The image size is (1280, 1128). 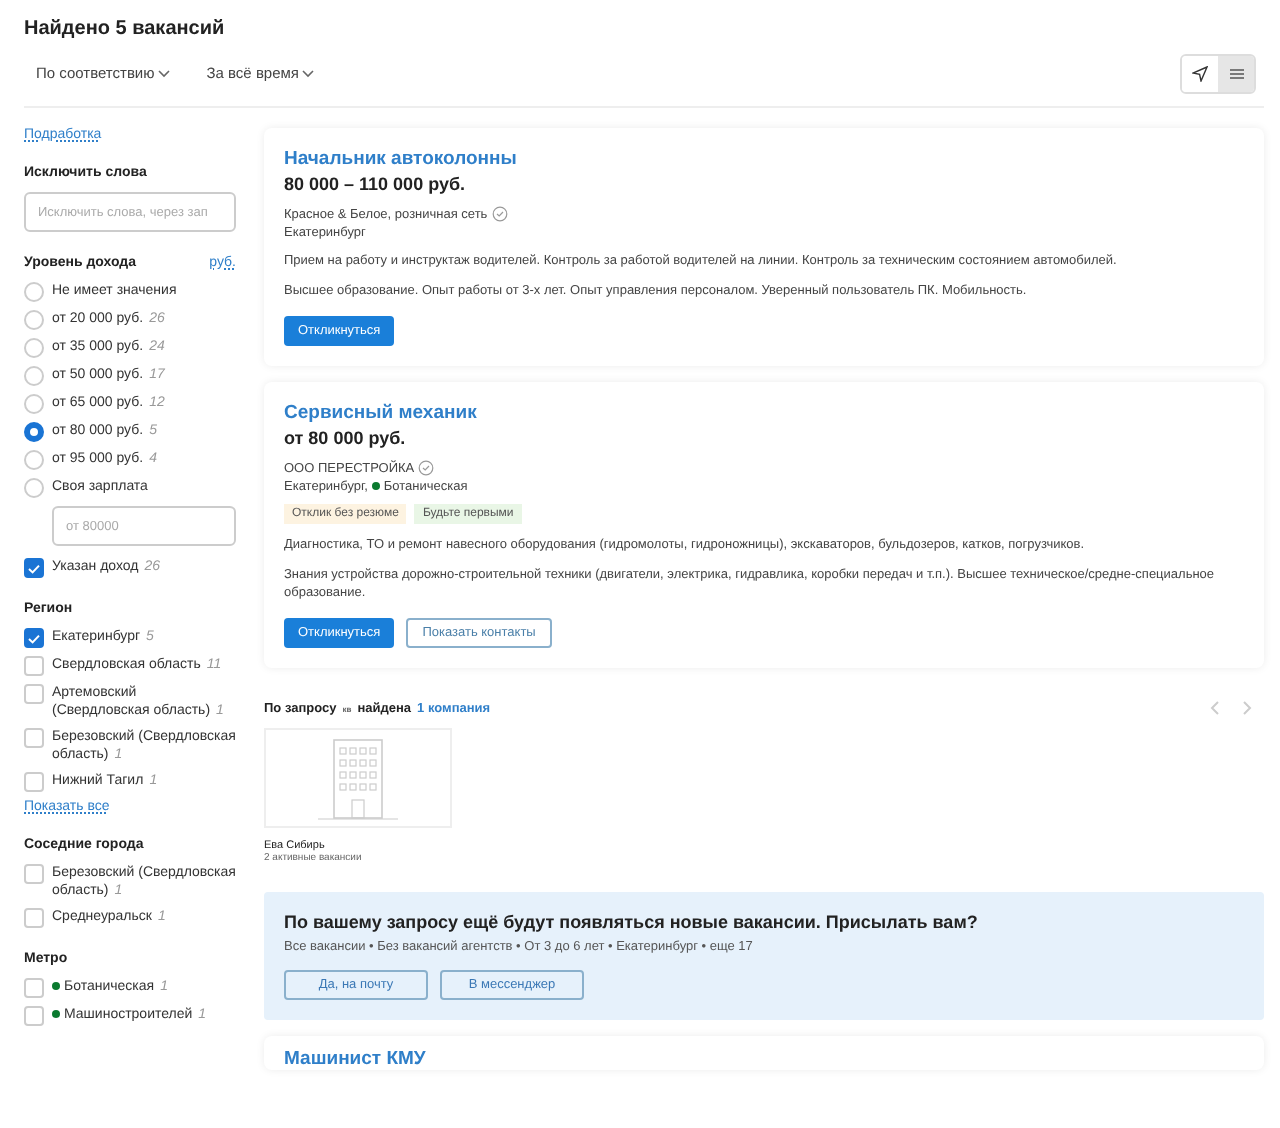 I want to click on subscribe-title: По вашему запросу ещё будут появляться новые вакансии. Присылать вам?, so click(x=632, y=922).